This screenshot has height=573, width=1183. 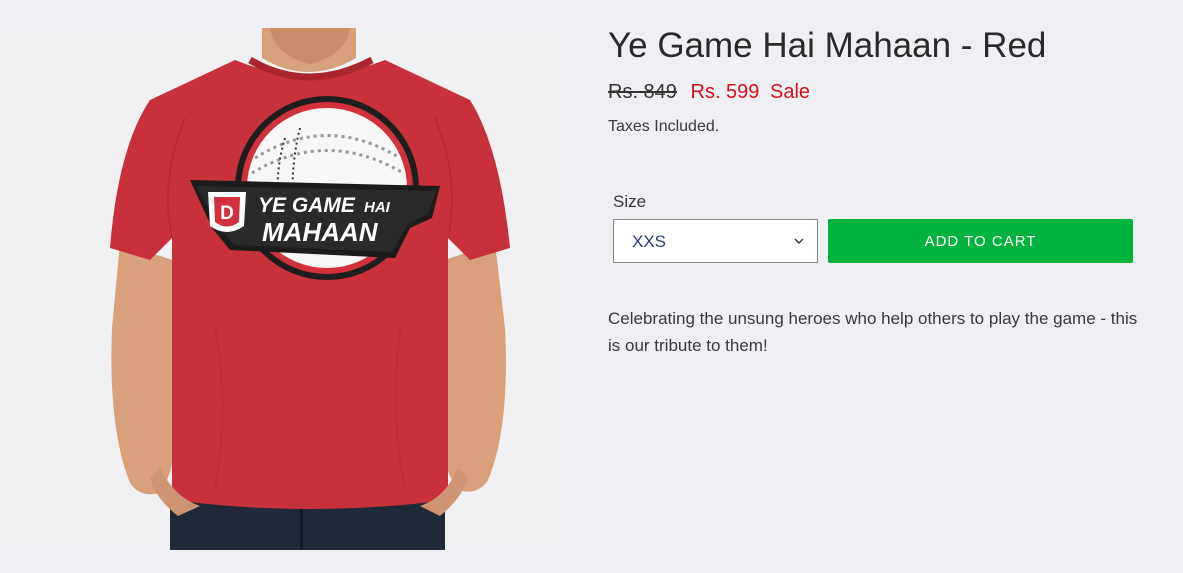 What do you see at coordinates (664, 126) in the screenshot?
I see `tax-note: Taxes Included.` at bounding box center [664, 126].